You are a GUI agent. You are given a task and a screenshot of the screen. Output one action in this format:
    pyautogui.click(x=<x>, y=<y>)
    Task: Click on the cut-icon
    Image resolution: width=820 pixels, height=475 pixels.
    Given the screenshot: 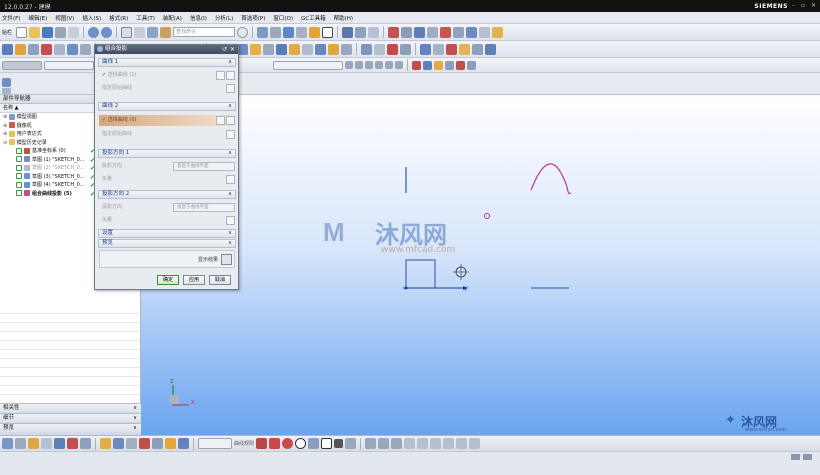 What is the action you would take?
    pyautogui.click(x=61, y=32)
    